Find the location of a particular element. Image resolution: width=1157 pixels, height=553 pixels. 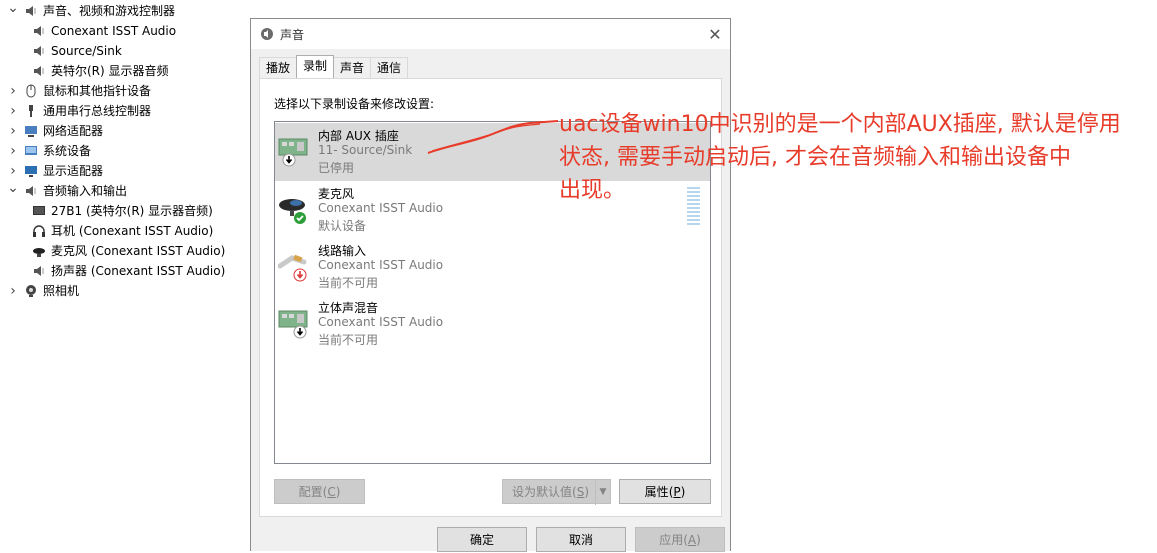

sound-app-icon is located at coordinates (267, 34).